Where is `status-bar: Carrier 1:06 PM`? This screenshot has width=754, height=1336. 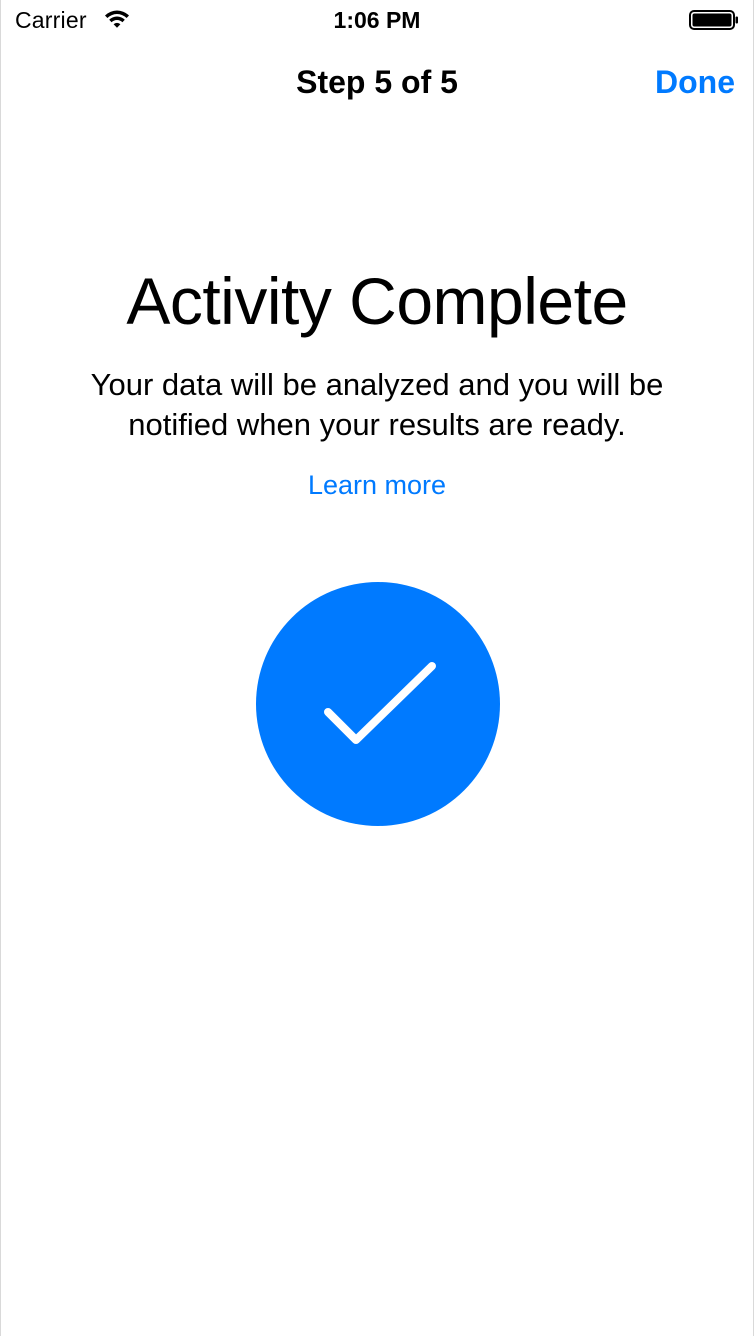 status-bar: Carrier 1:06 PM is located at coordinates (377, 20).